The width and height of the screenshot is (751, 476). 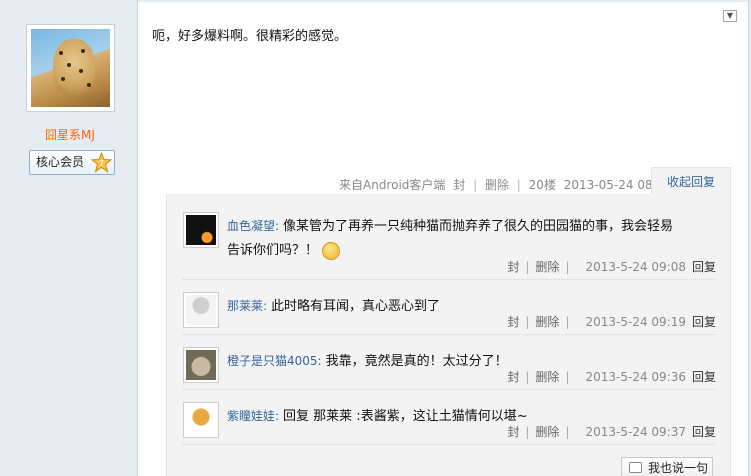 I want to click on smiley-emoji-icon, so click(x=331, y=250).